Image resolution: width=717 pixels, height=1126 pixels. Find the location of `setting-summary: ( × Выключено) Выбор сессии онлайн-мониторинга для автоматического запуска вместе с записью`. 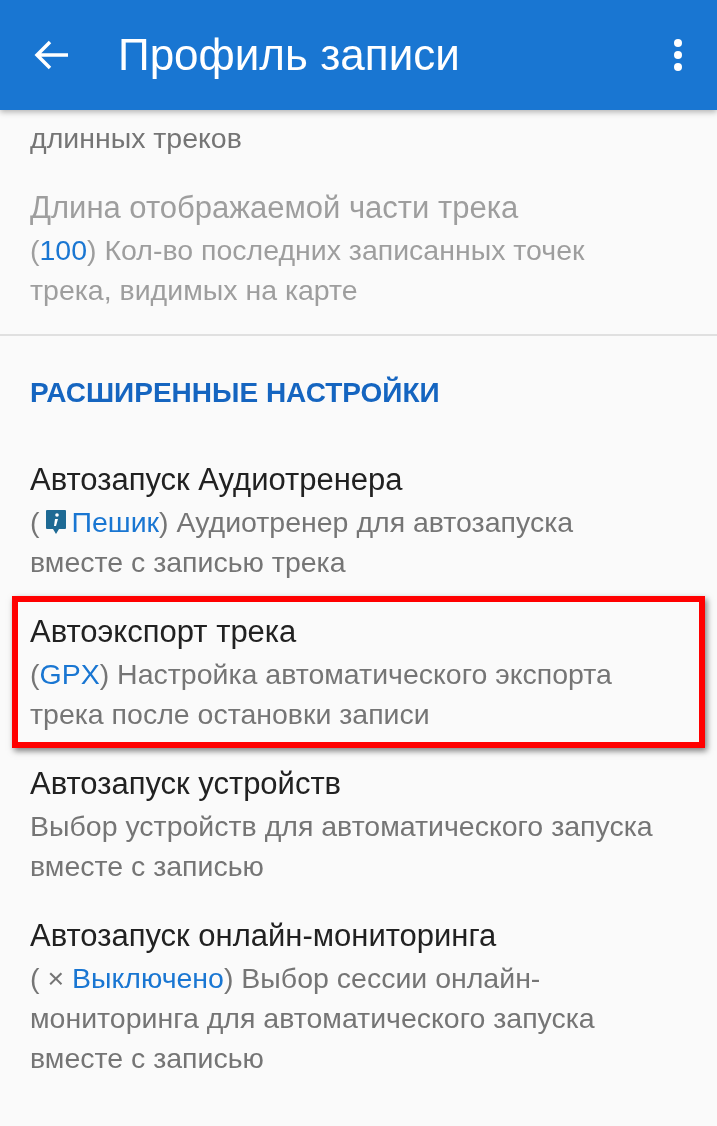

setting-summary: ( × Выключено) Выбор сессии онлайн-мониторинга для автоматического запуска вместе с записью is located at coordinates (313, 1018).